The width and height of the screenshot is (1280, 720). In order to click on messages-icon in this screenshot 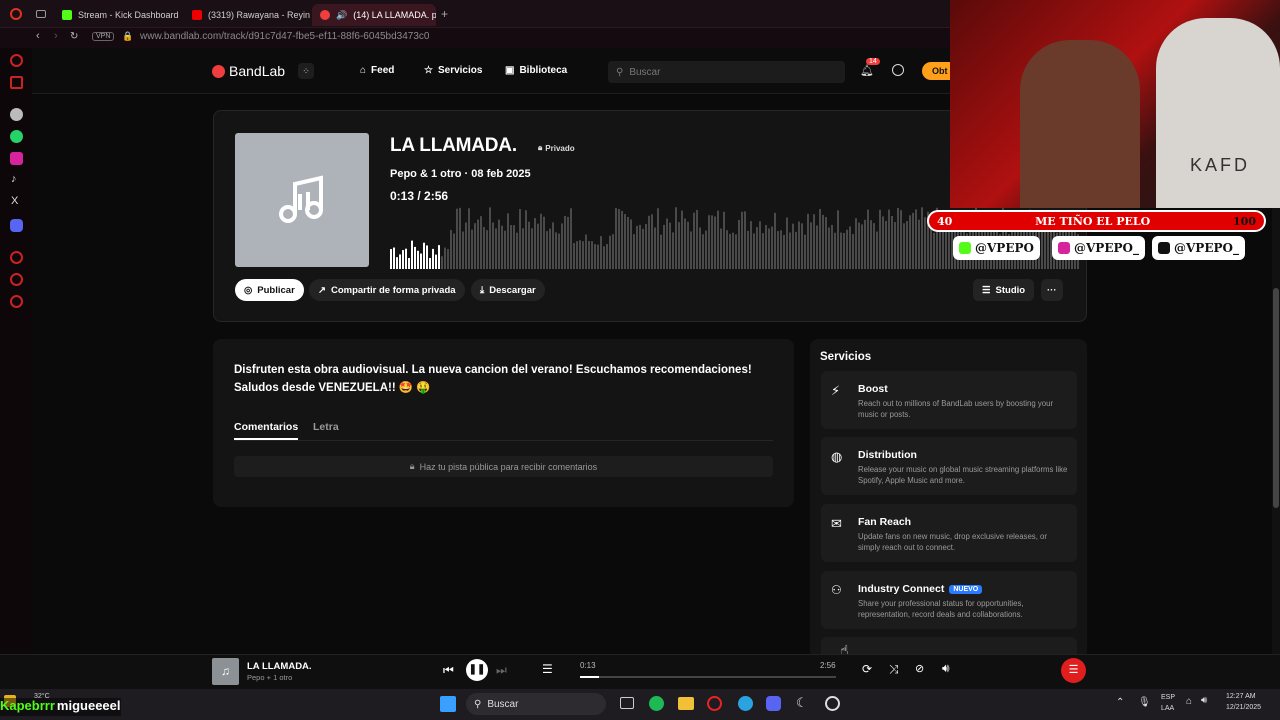, I will do `click(898, 70)`.